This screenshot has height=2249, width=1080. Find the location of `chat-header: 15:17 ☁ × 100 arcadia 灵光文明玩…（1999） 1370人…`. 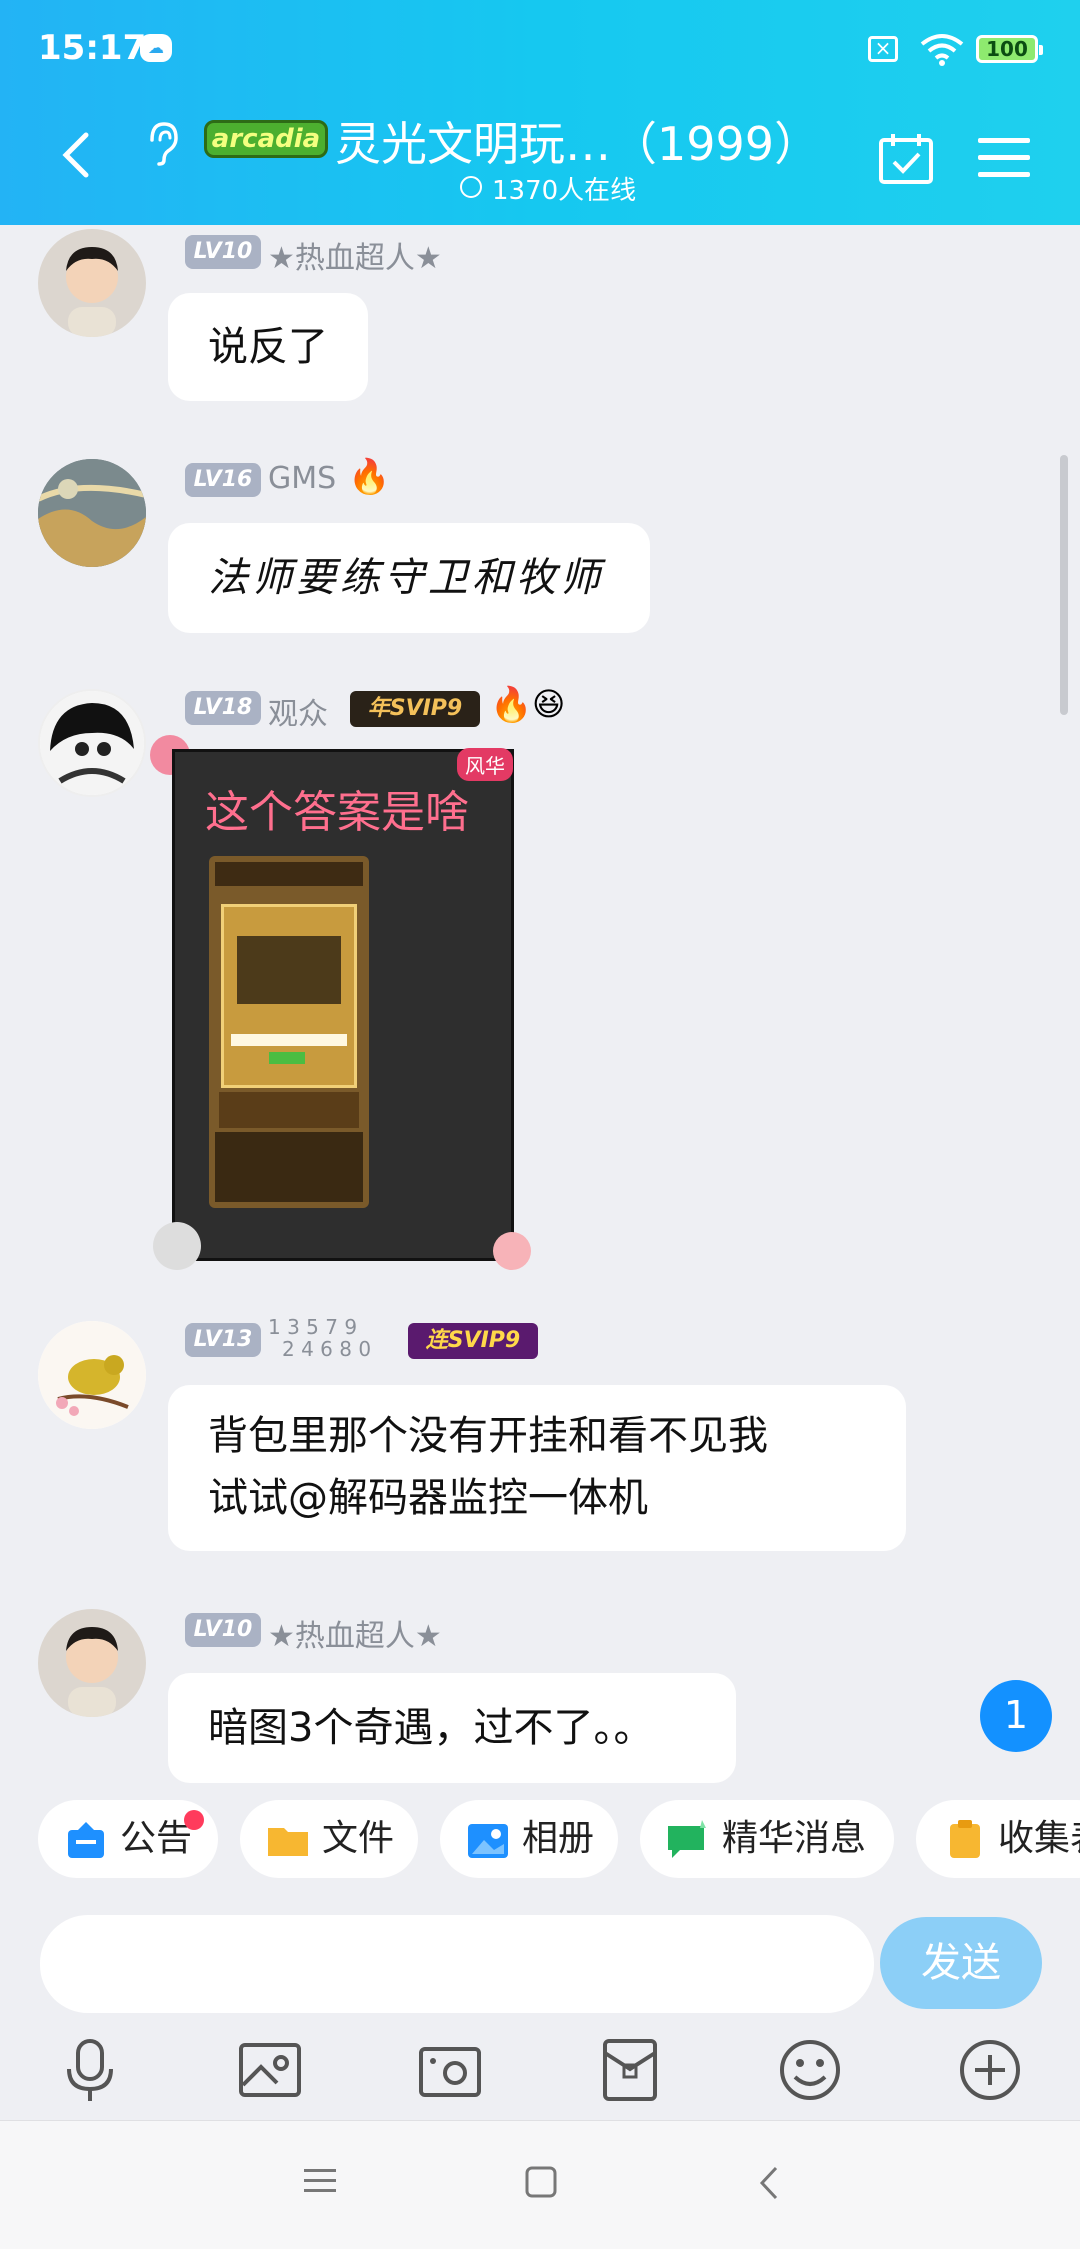

chat-header: 15:17 ☁ × 100 arcadia 灵光文明玩…（1999） 1370人… is located at coordinates (540, 112).